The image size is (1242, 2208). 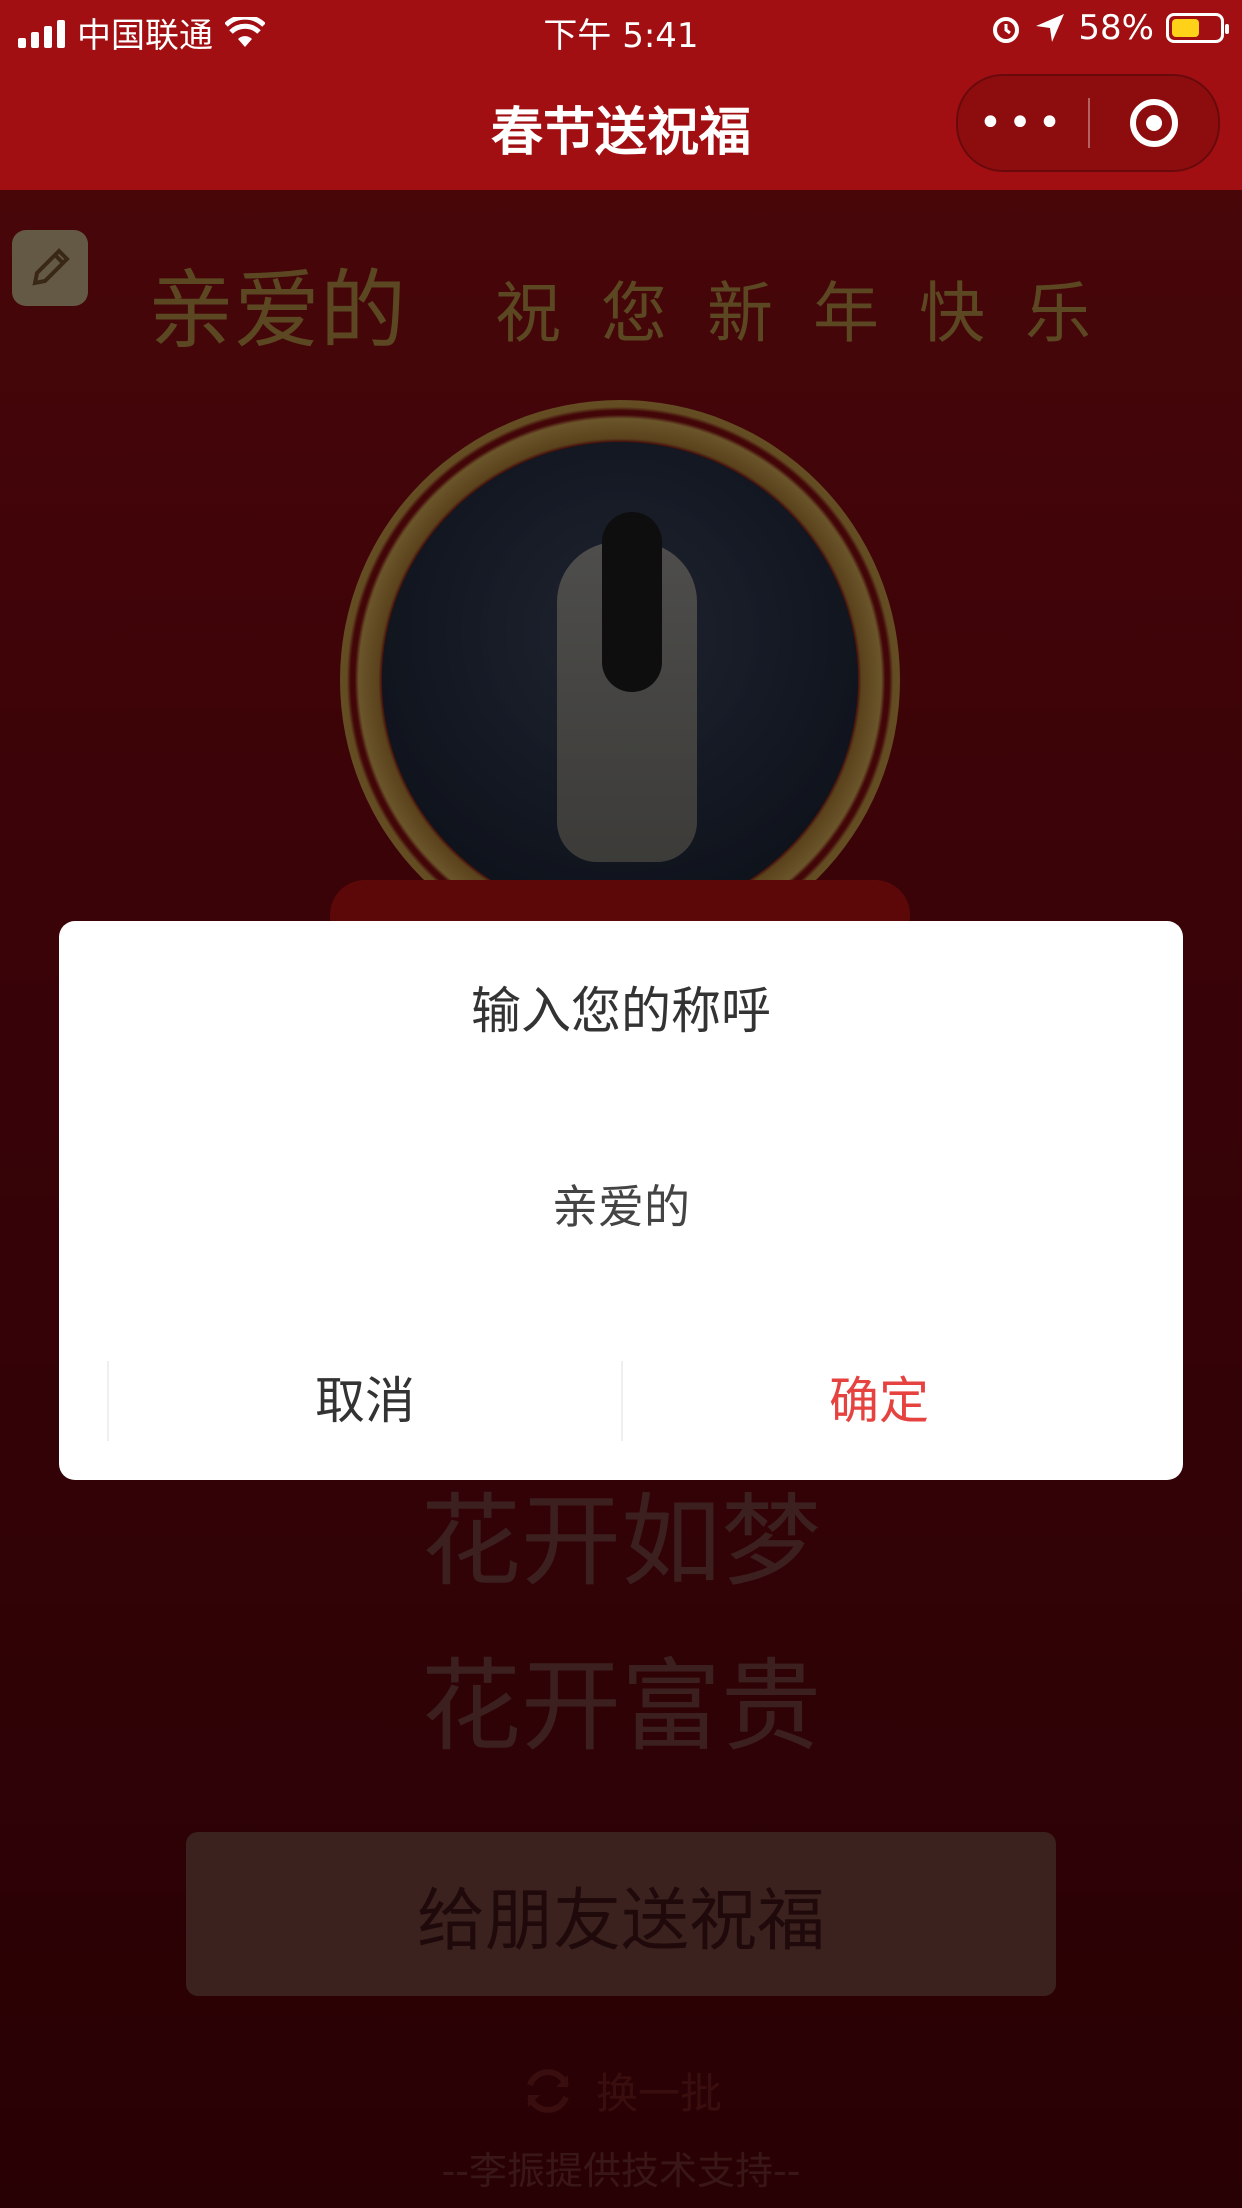 What do you see at coordinates (1050, 28) in the screenshot?
I see `location-arrow-icon` at bounding box center [1050, 28].